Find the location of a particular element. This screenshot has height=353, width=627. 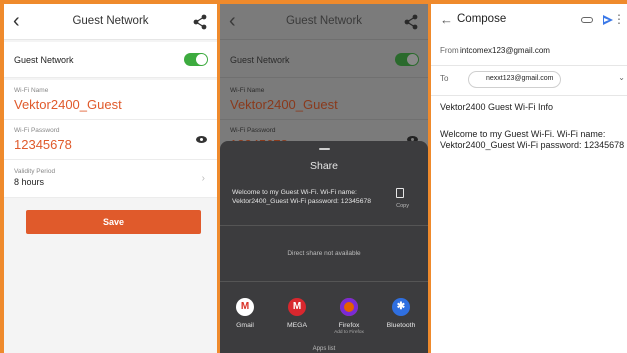

avatar is located at coordinates (476, 79).